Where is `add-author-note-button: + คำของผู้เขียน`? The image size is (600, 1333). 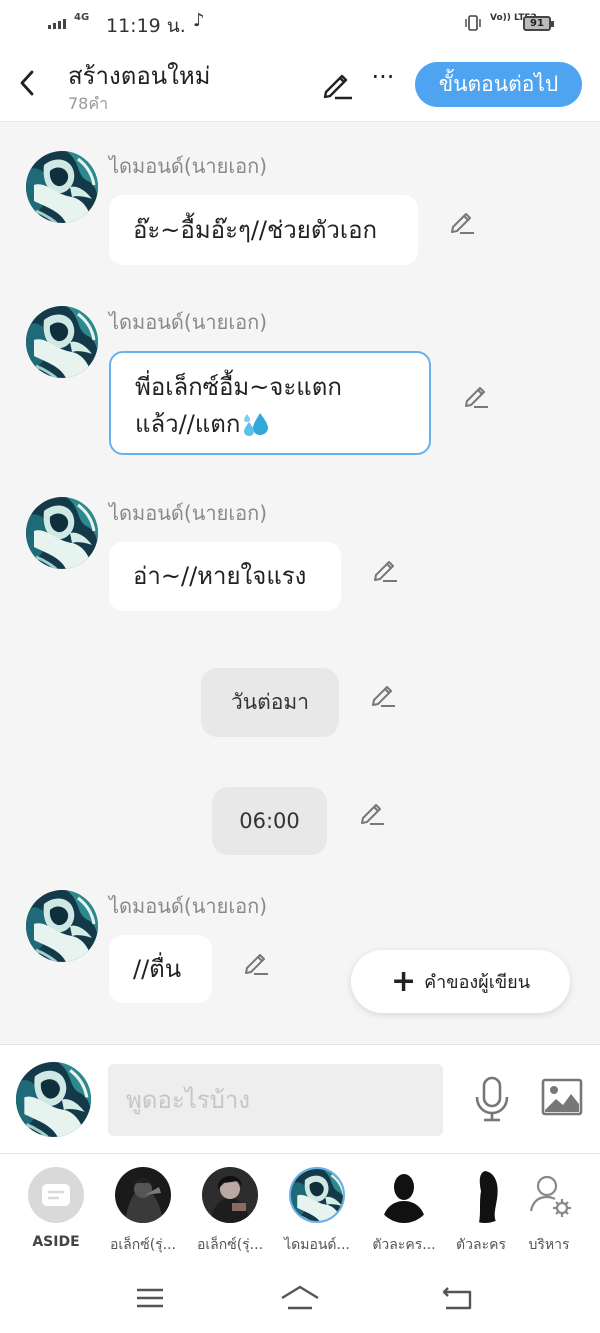 add-author-note-button: + คำของผู้เขียน is located at coordinates (460, 981).